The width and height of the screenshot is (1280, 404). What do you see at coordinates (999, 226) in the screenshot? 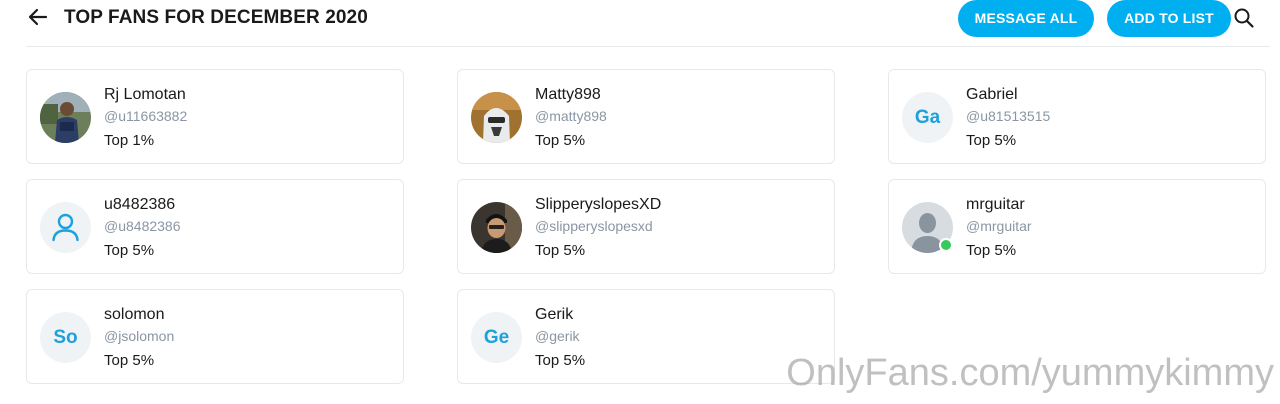
I see `fan-handle: @mrguitar` at bounding box center [999, 226].